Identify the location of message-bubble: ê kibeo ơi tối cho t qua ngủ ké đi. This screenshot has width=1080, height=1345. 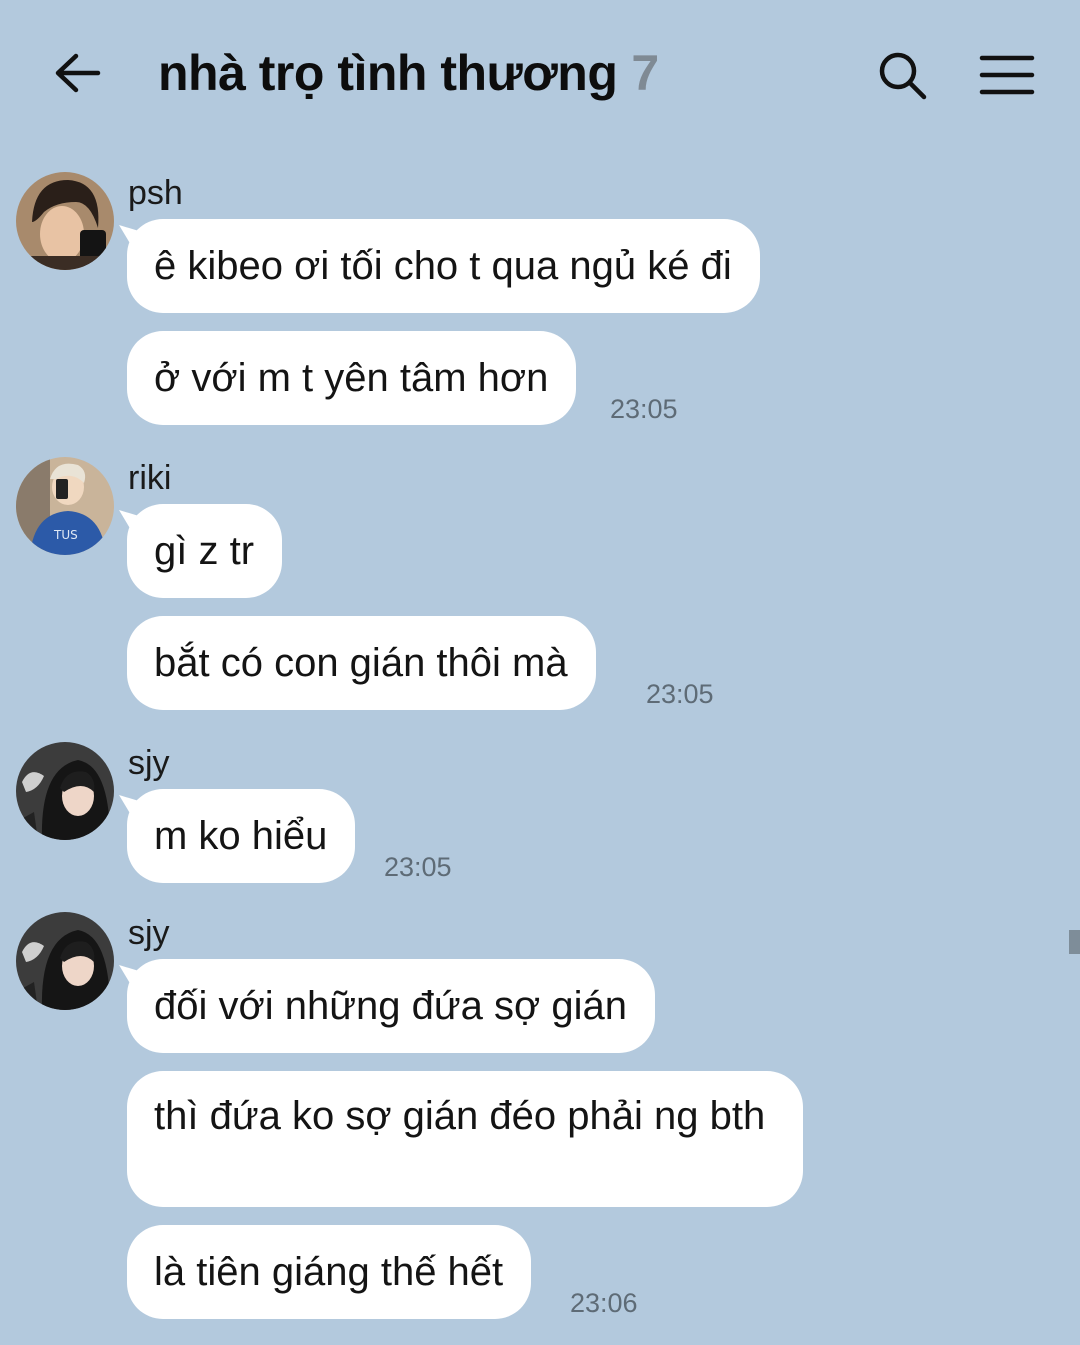
(443, 266).